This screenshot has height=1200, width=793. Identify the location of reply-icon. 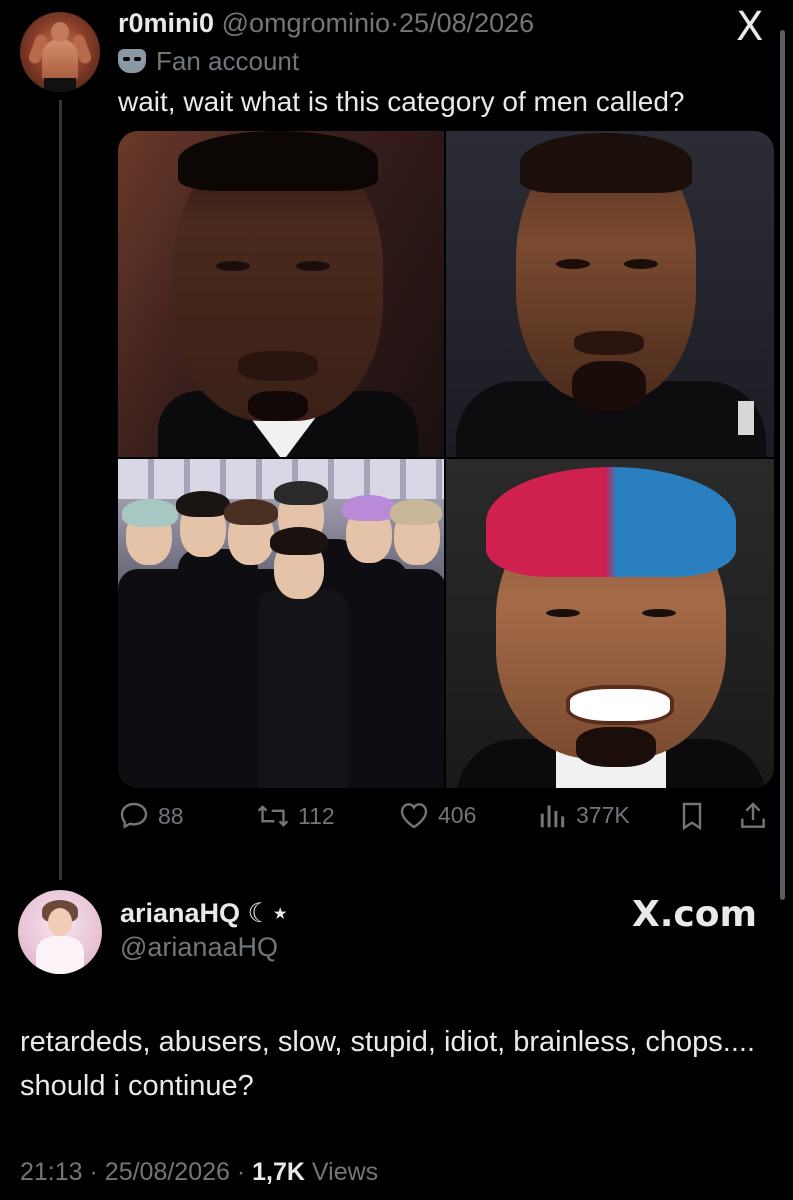
(134, 815).